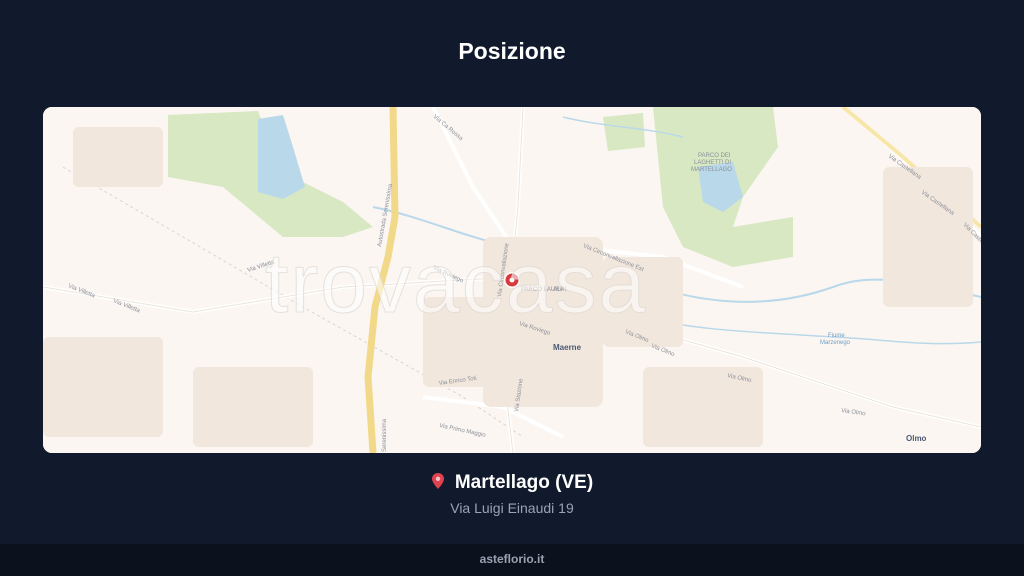 Image resolution: width=1024 pixels, height=576 pixels. Describe the element at coordinates (712, 163) in the screenshot. I see `park-label: LAGHETTI DI` at that location.